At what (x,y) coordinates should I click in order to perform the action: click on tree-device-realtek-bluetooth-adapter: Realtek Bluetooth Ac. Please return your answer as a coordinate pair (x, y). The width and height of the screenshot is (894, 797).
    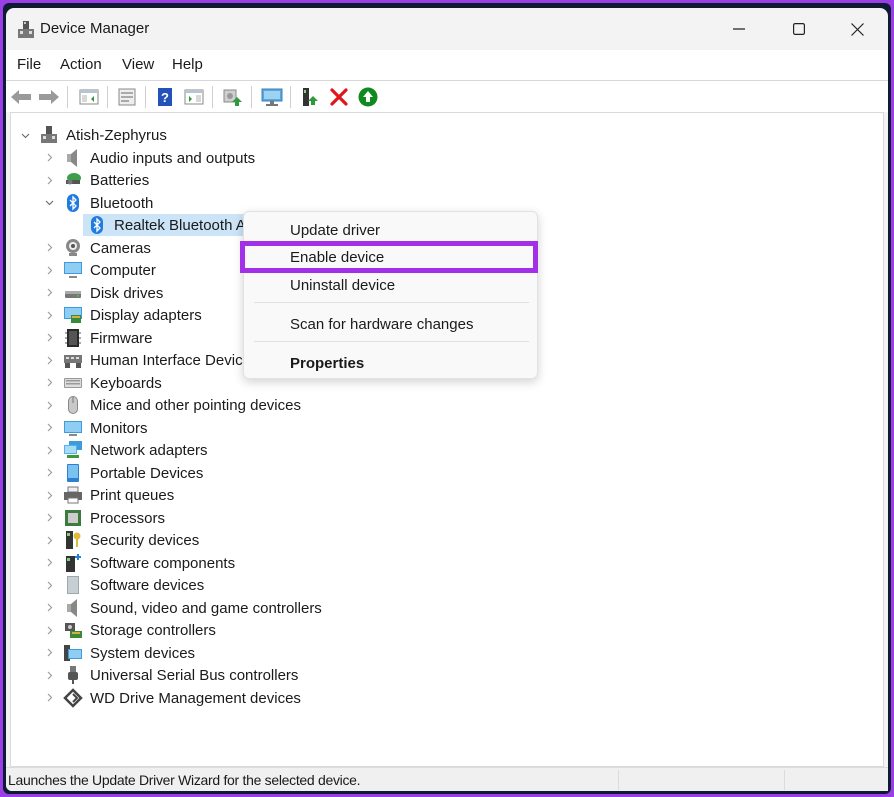
    Looking at the image, I should click on (183, 225).